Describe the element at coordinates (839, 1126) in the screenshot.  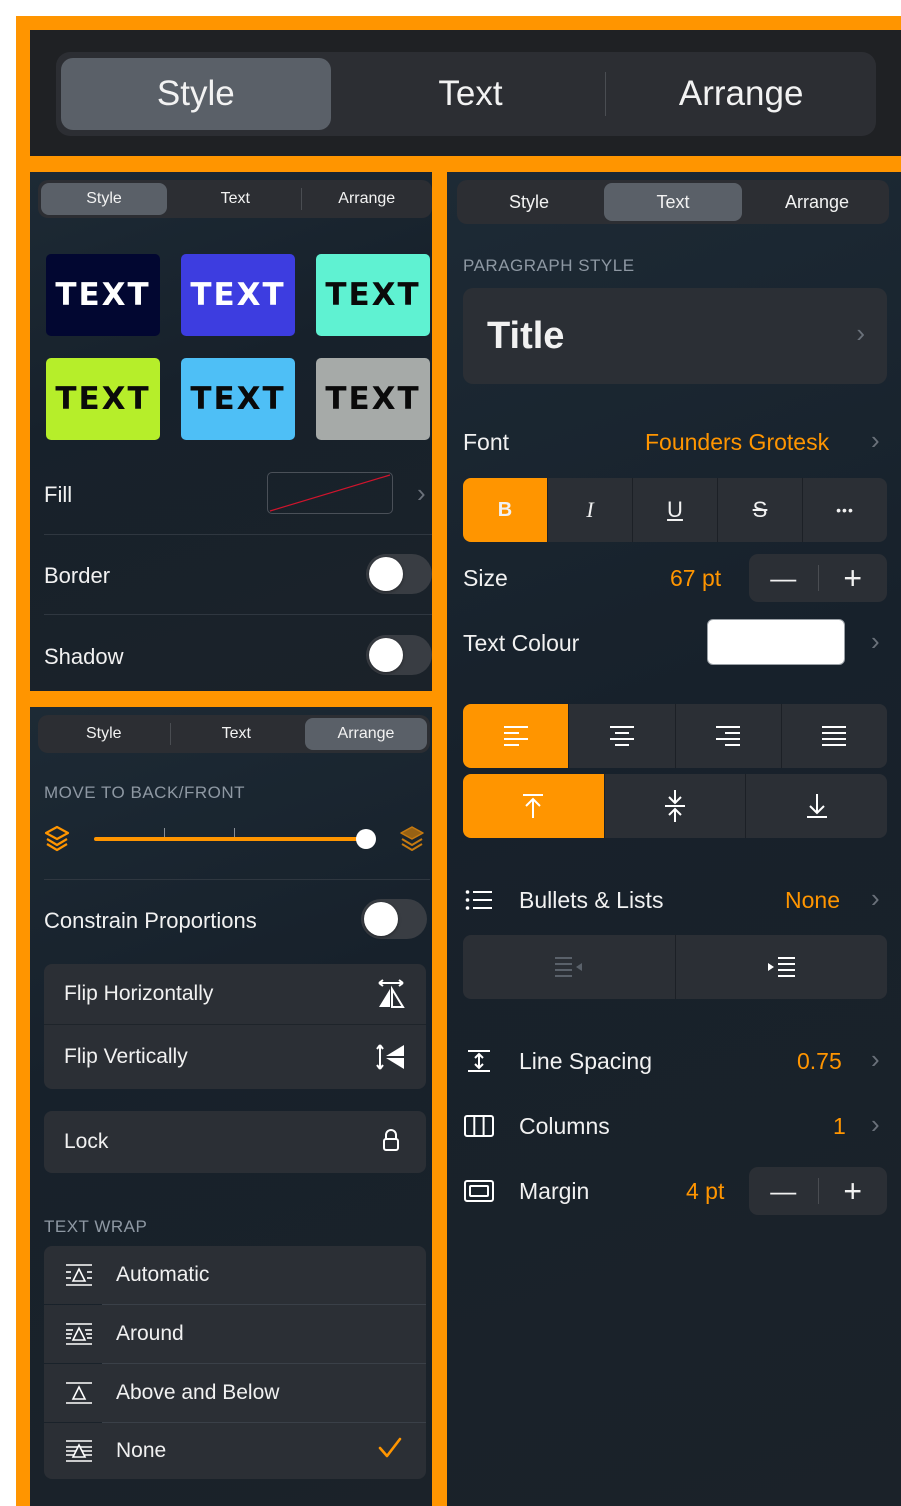
I see `columns-value: 1` at that location.